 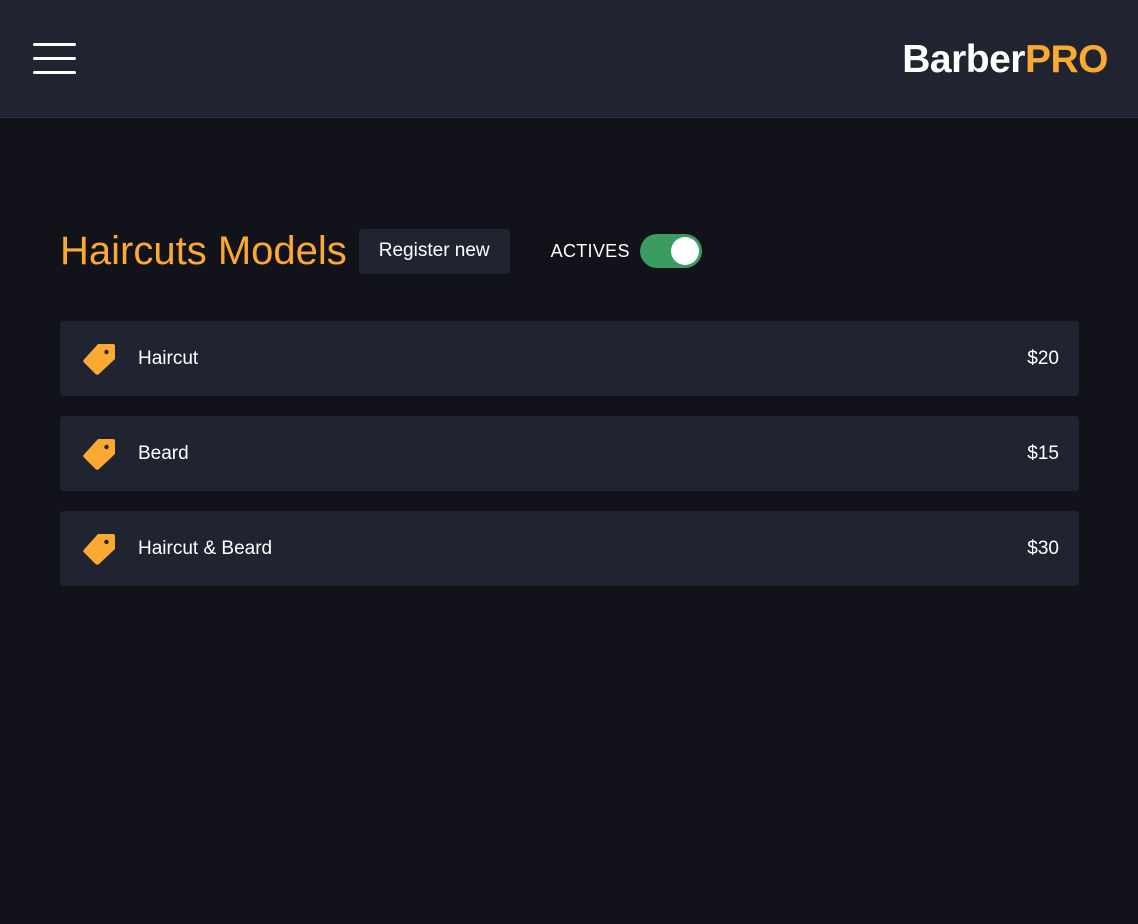 What do you see at coordinates (684, 251) in the screenshot?
I see `toggle-knob` at bounding box center [684, 251].